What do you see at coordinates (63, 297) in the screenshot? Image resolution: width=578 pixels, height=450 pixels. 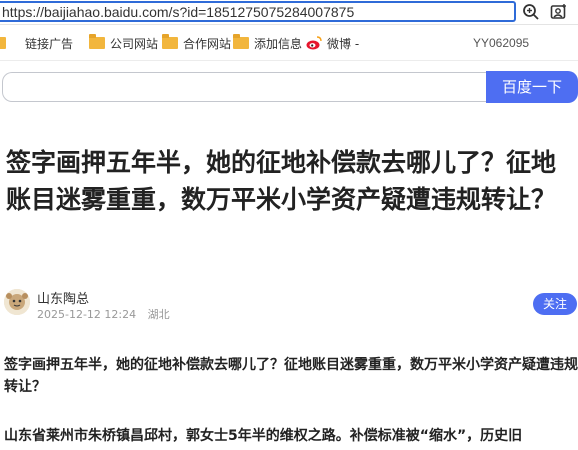 I see `author-name: 山东陶总` at bounding box center [63, 297].